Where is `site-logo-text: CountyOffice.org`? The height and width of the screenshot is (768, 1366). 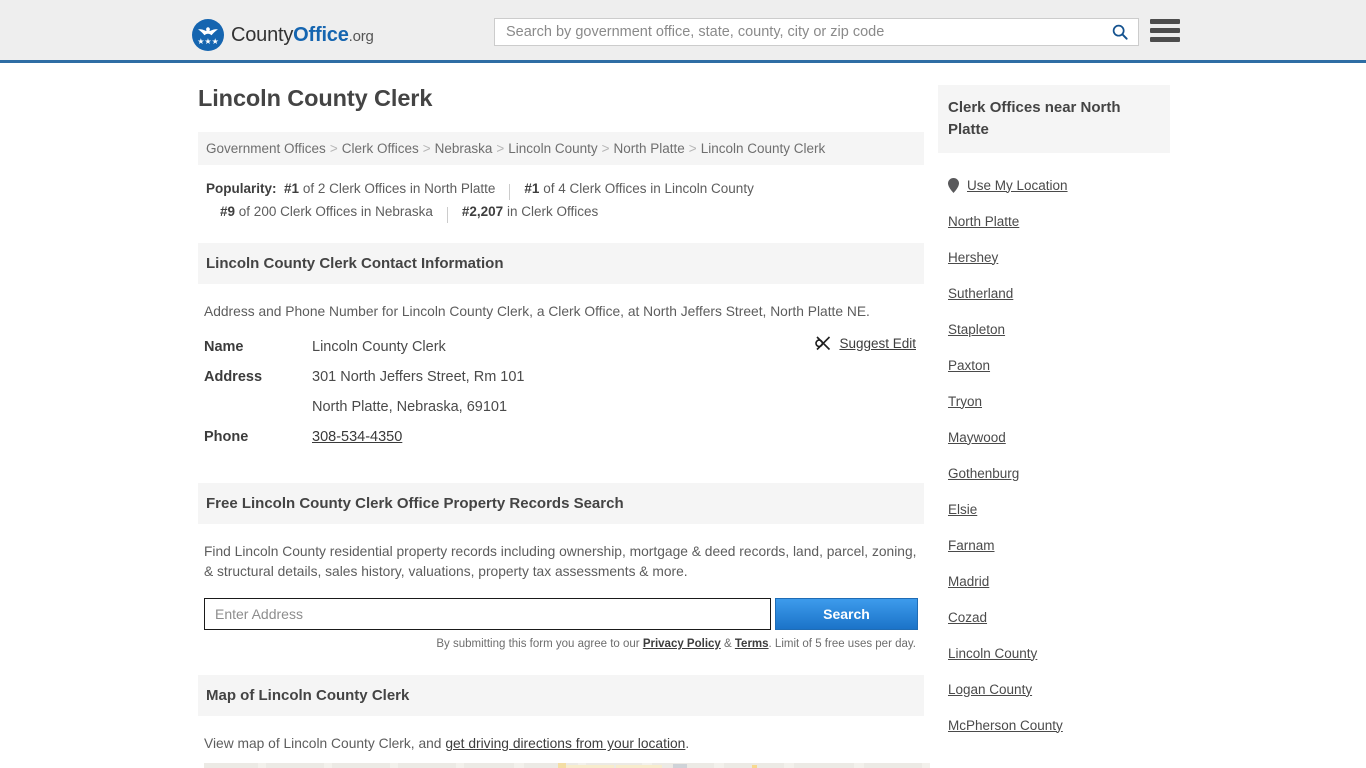 site-logo-text: CountyOffice.org is located at coordinates (302, 35).